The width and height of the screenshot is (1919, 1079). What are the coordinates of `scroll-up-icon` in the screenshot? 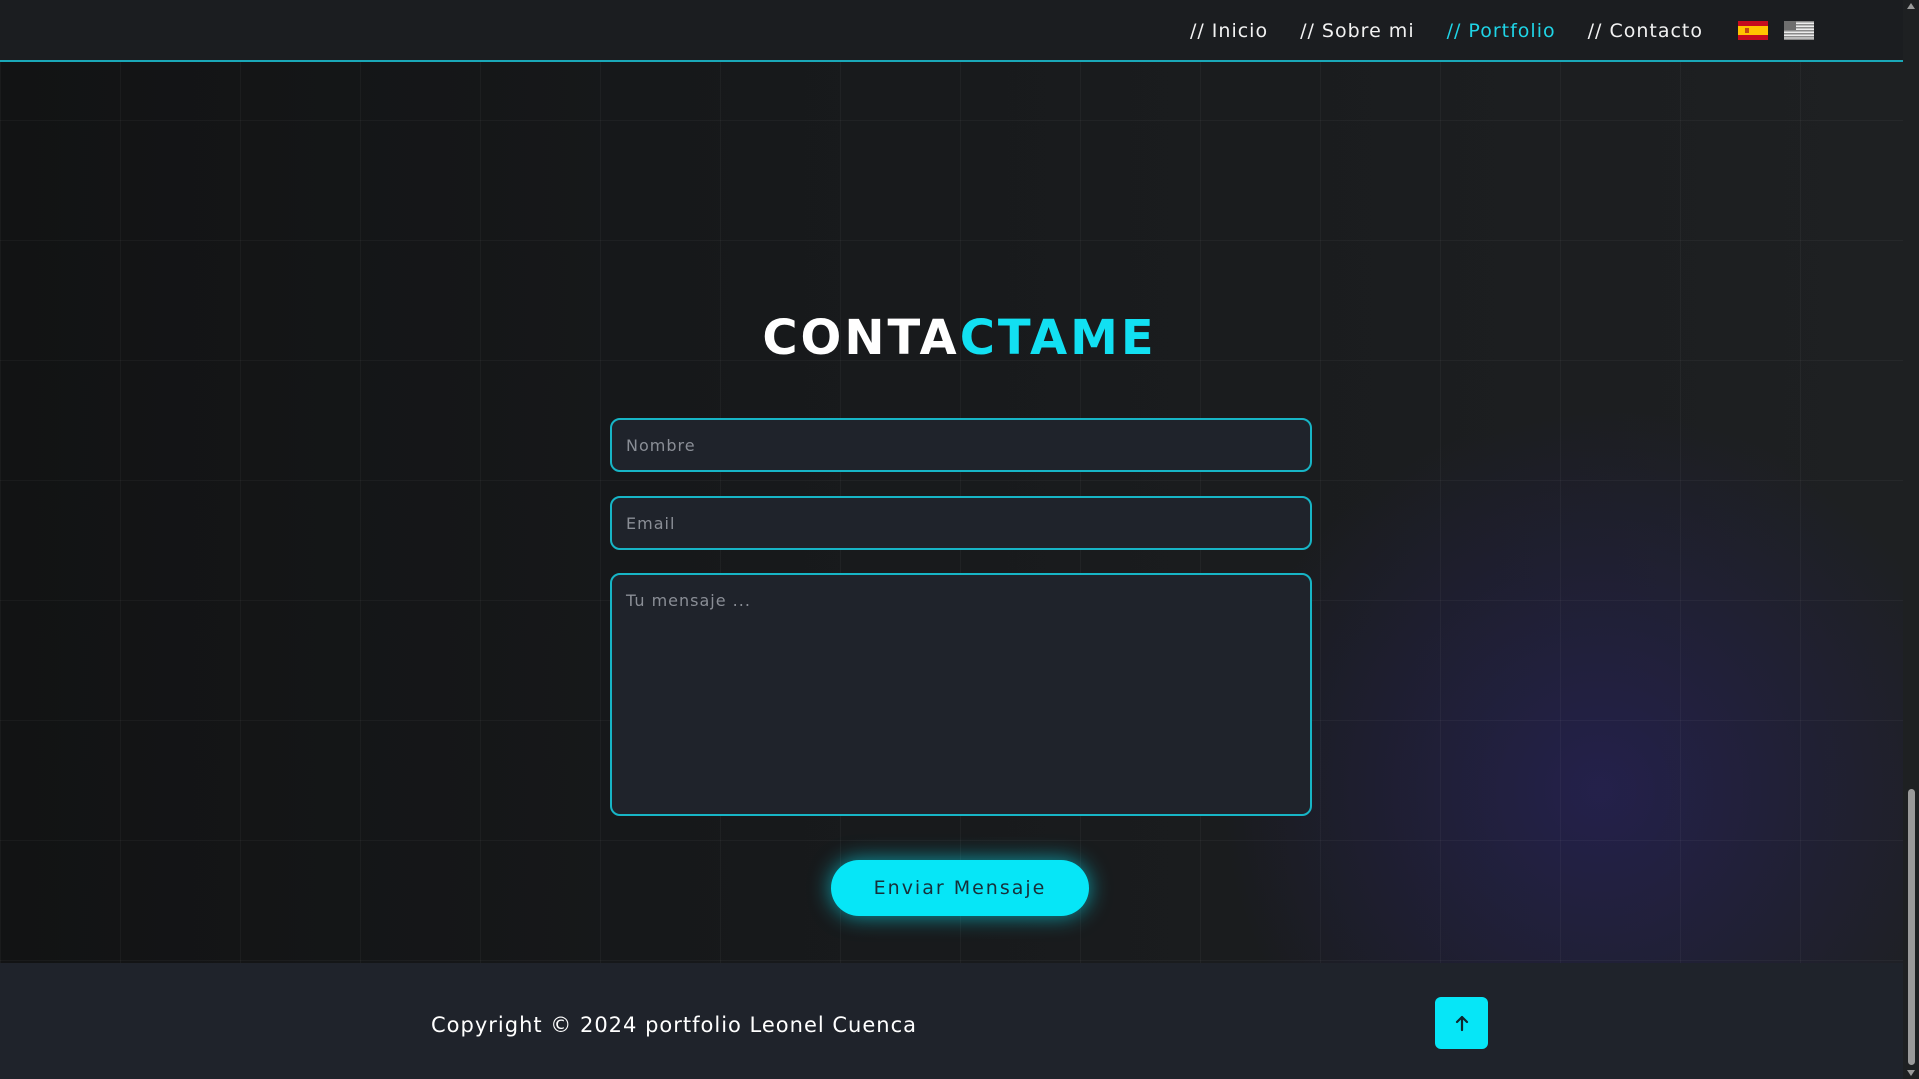 It's located at (1911, 6).